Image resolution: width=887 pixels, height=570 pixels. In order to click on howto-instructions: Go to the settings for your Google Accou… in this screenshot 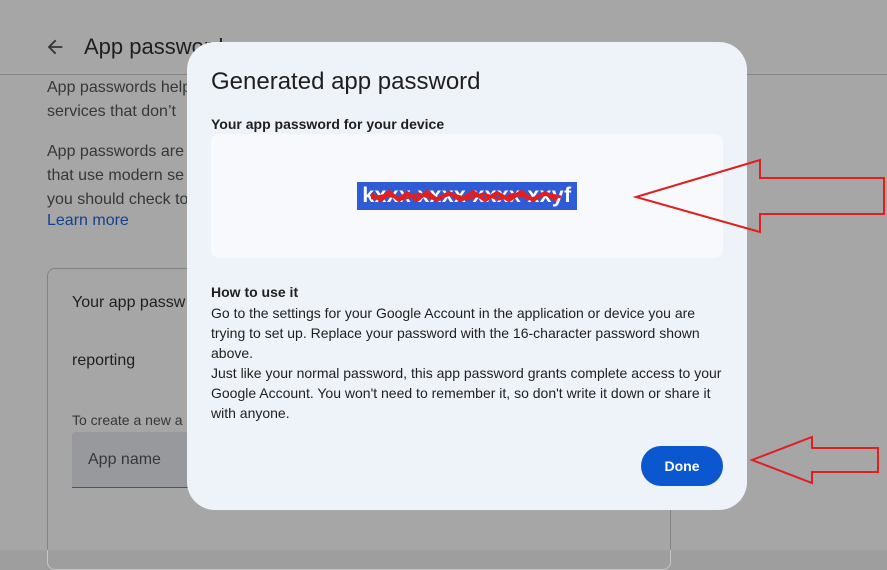, I will do `click(467, 363)`.